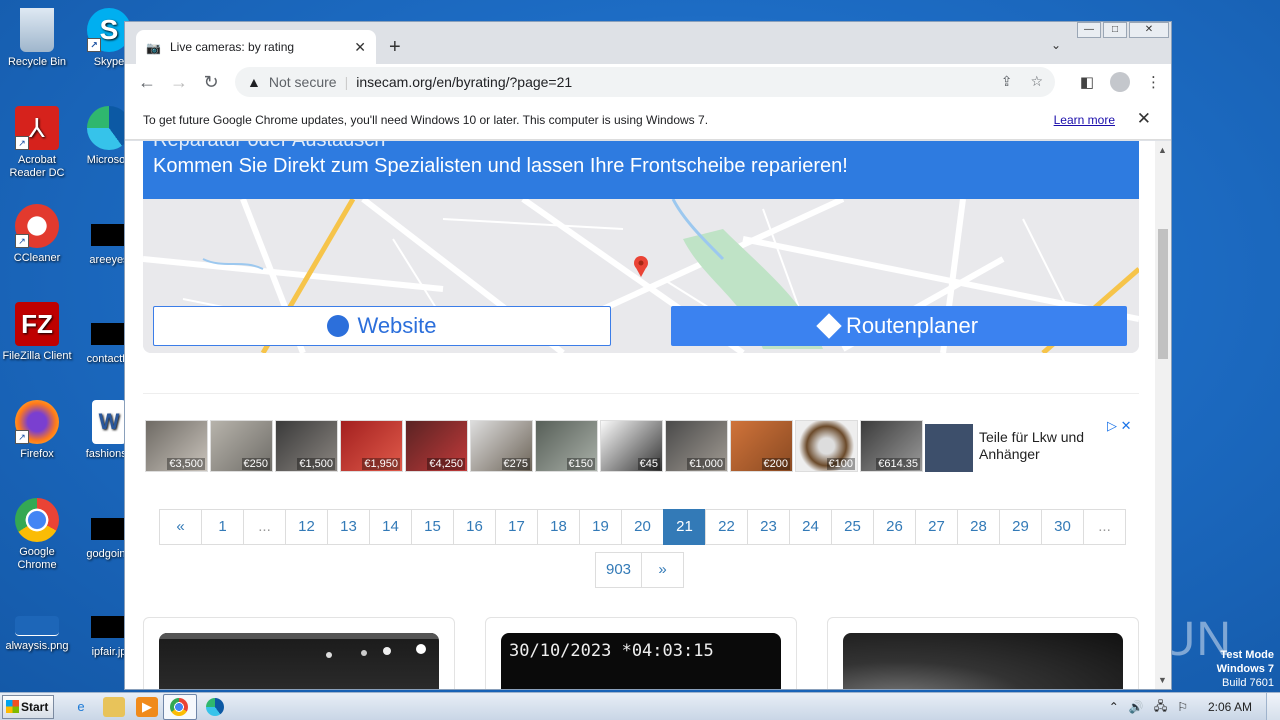  Describe the element at coordinates (810, 527) in the screenshot. I see `page-link: 24` at that location.